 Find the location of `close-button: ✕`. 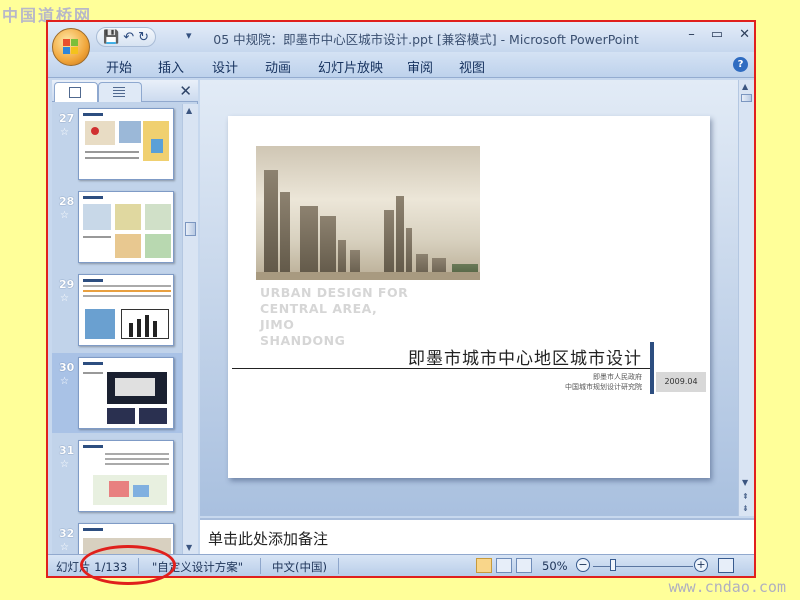

close-button: ✕ is located at coordinates (744, 34).